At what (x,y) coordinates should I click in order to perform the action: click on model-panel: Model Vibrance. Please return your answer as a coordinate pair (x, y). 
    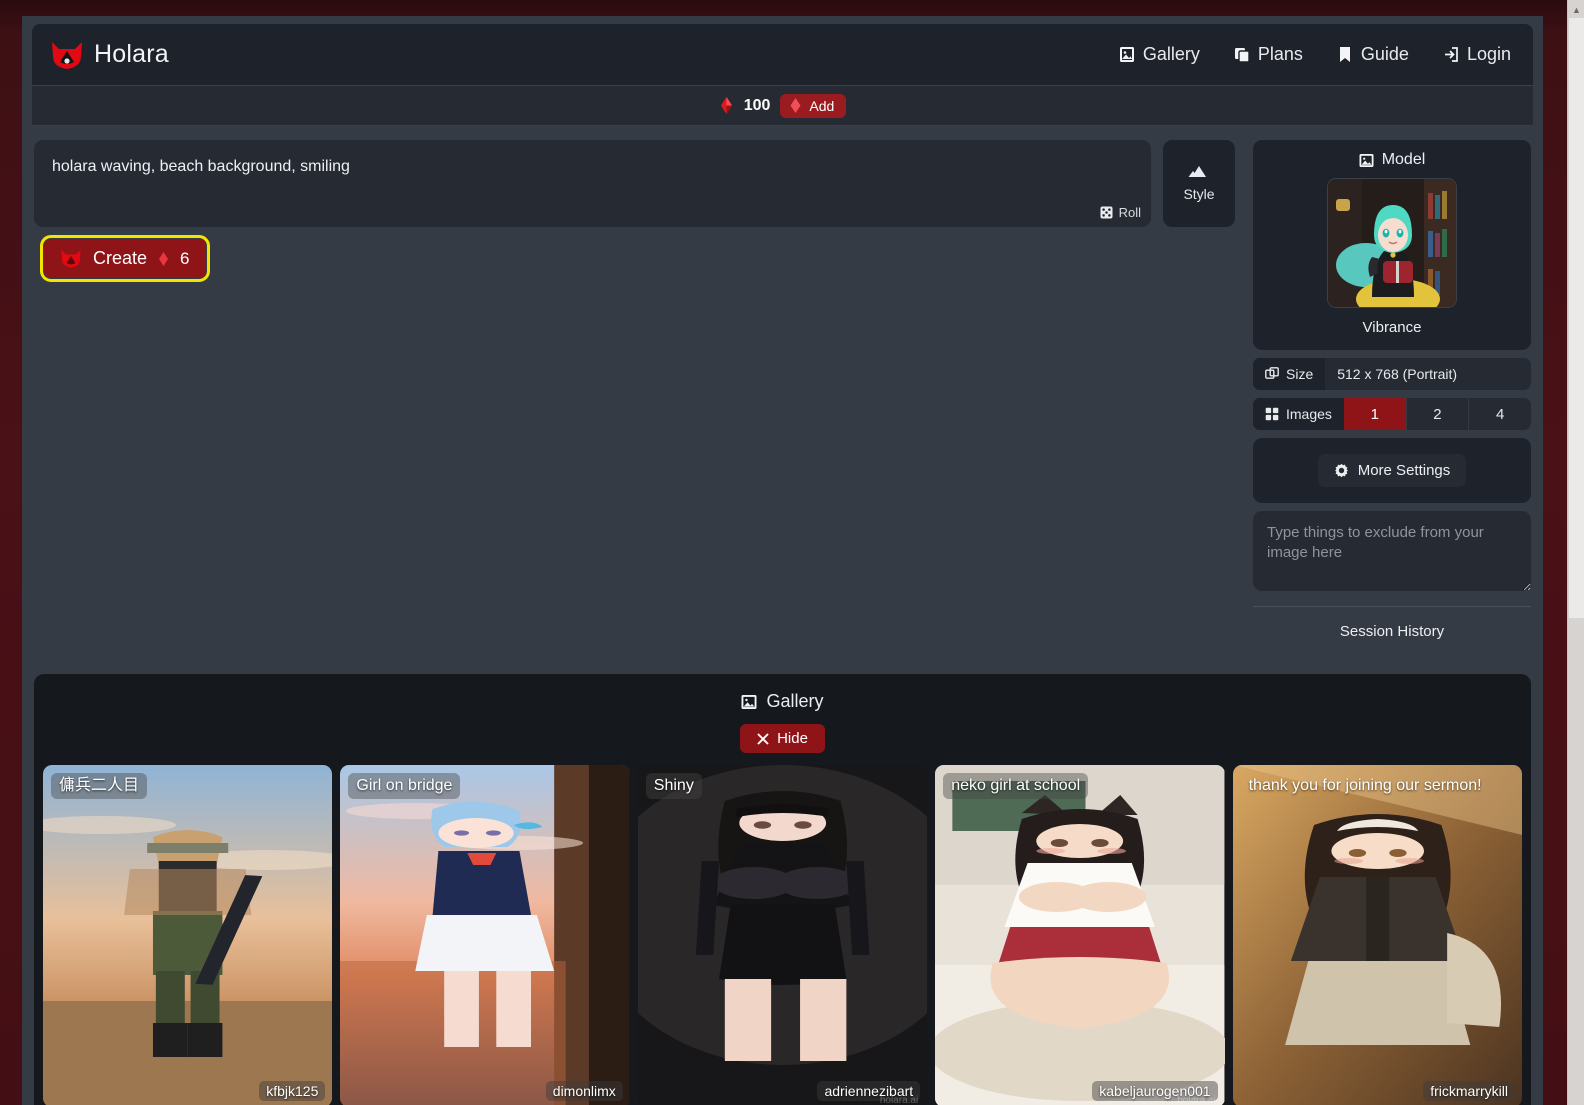
    Looking at the image, I should click on (1392, 245).